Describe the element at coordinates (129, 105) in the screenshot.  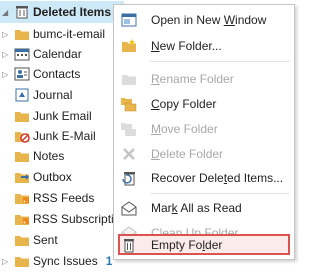
I see `copy-folder-icon` at that location.